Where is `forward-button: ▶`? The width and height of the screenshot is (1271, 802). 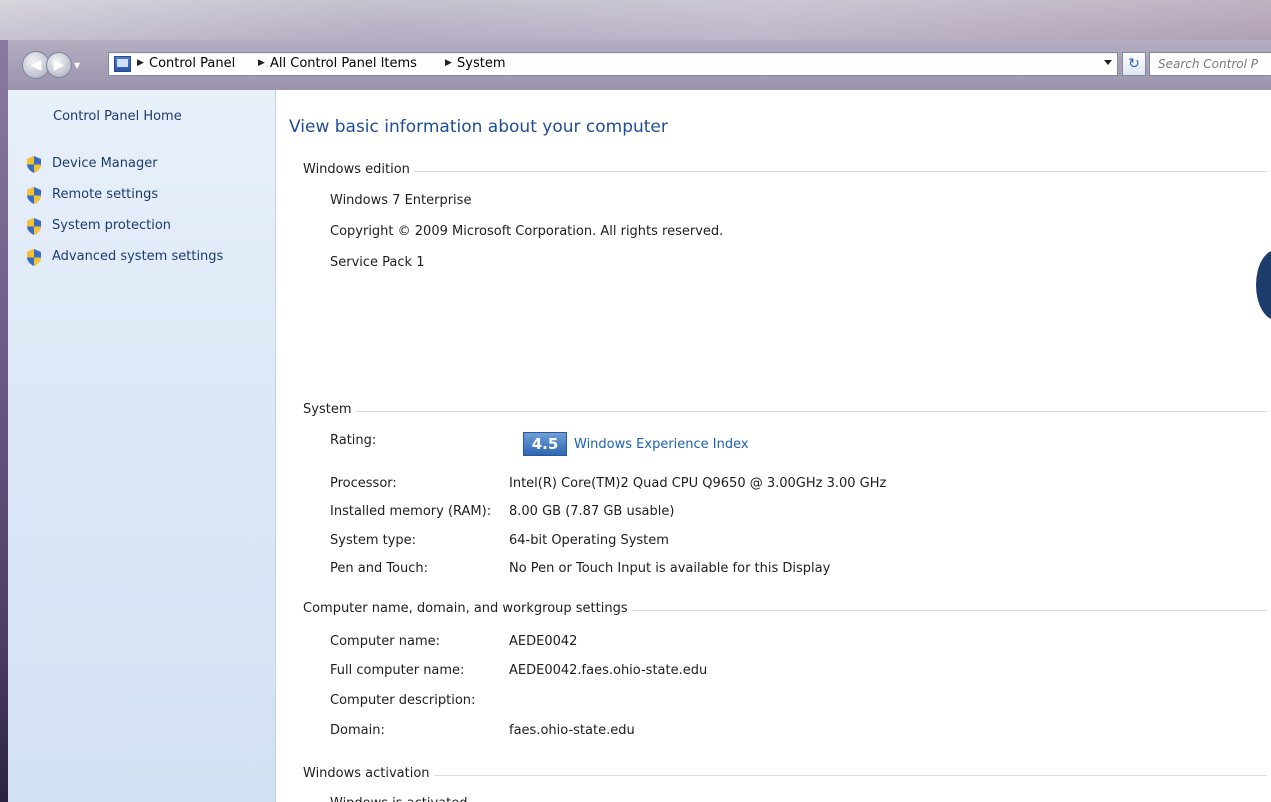 forward-button: ▶ is located at coordinates (59, 65).